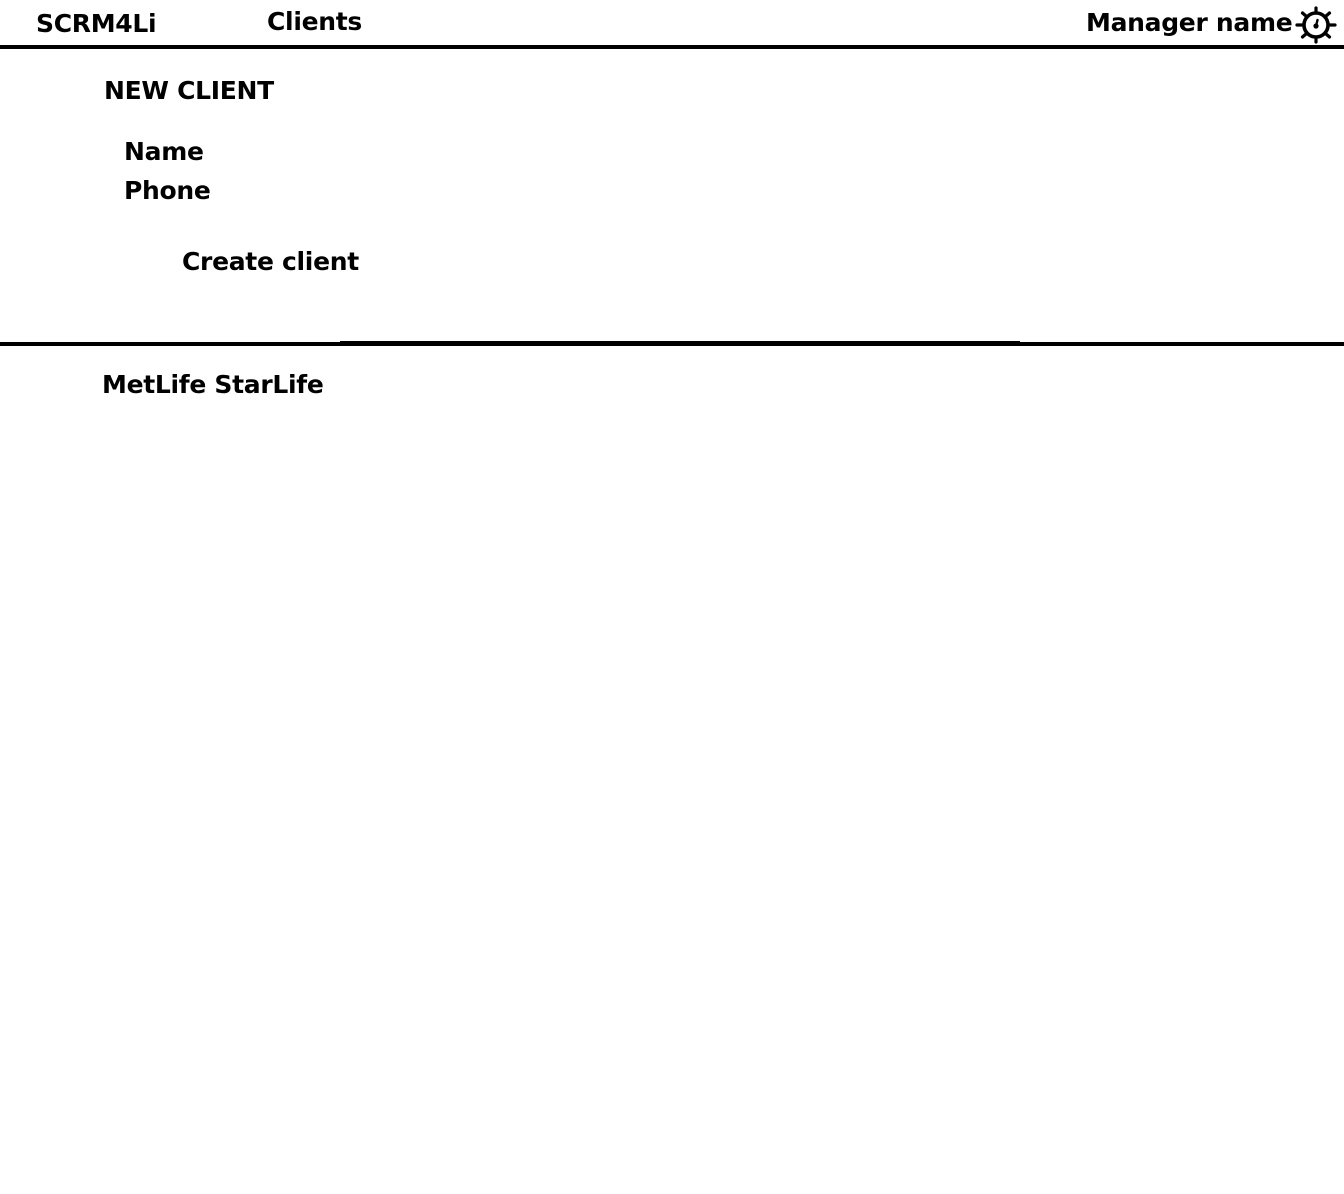  What do you see at coordinates (1316, 25) in the screenshot?
I see `gear-icon` at bounding box center [1316, 25].